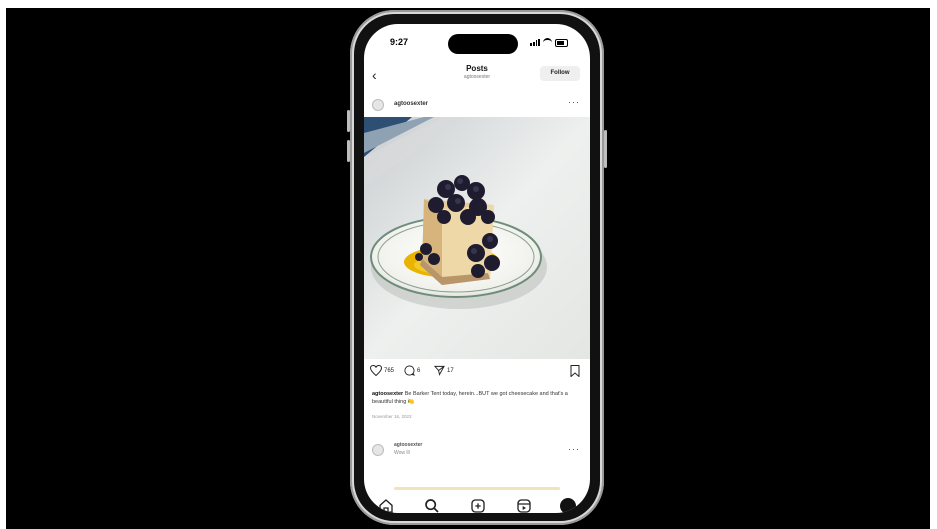 The width and height of the screenshot is (937, 529). Describe the element at coordinates (386, 505) in the screenshot. I see `home-icon` at that location.